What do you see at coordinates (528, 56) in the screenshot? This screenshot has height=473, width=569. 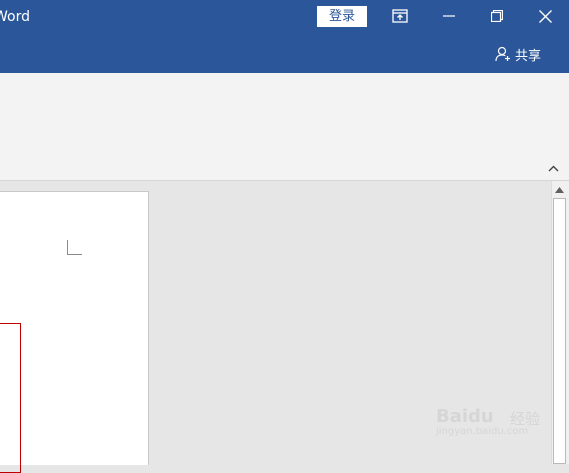 I see `share-label: 共享` at bounding box center [528, 56].